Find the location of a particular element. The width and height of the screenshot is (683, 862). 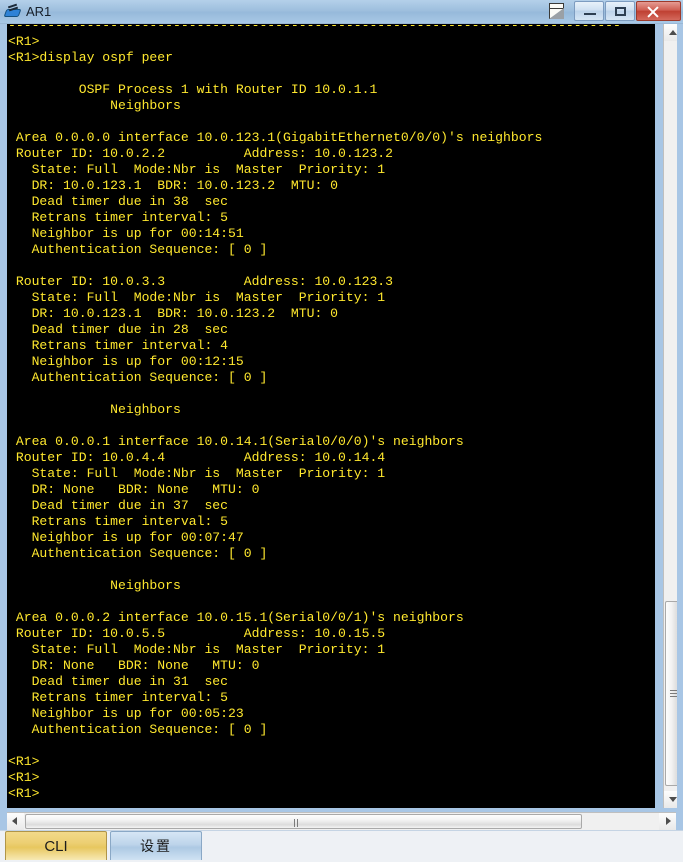

scroll-left-button is located at coordinates (15, 821).